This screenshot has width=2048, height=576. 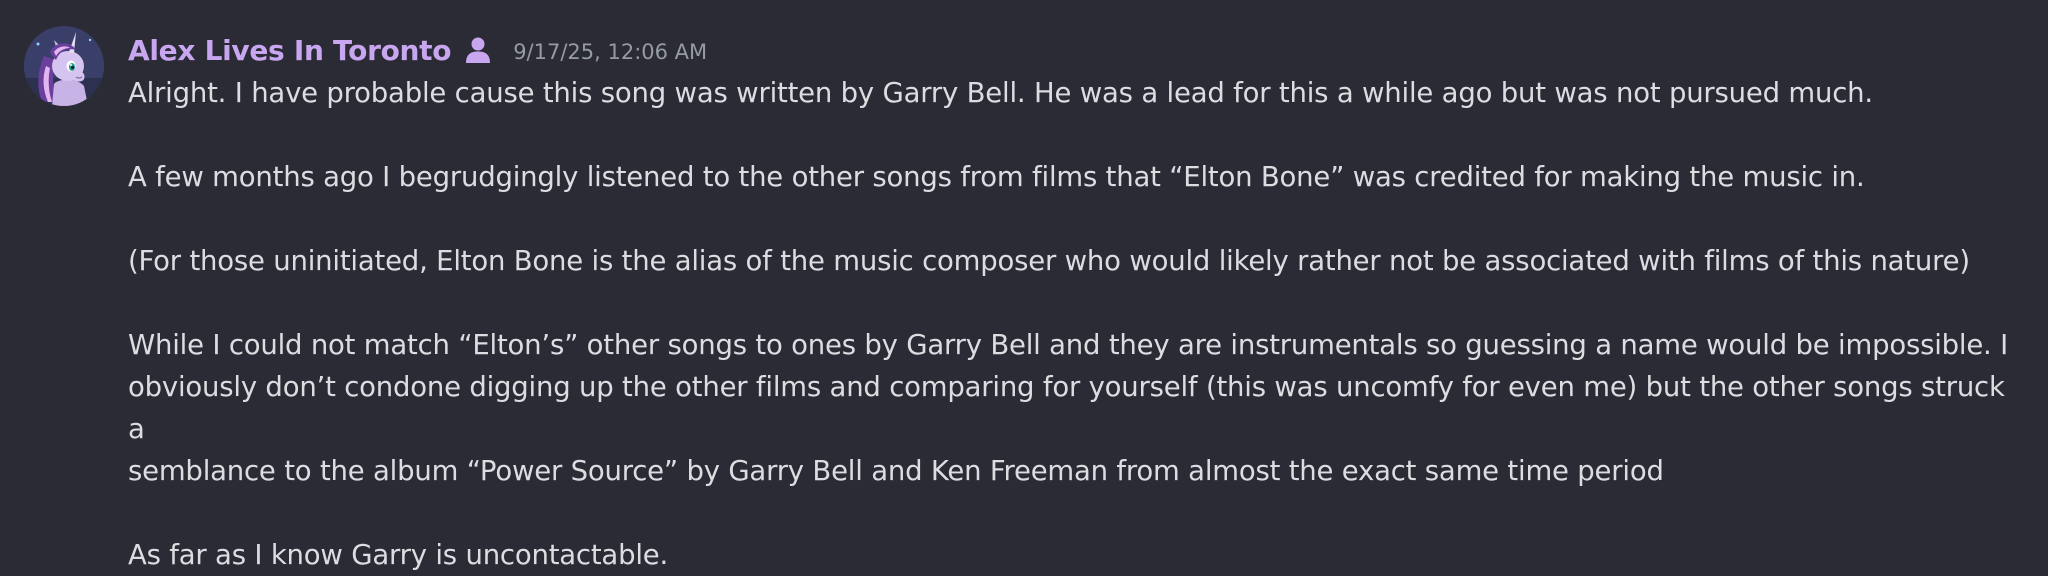 I want to click on pony-avatar-icon, so click(x=64, y=66).